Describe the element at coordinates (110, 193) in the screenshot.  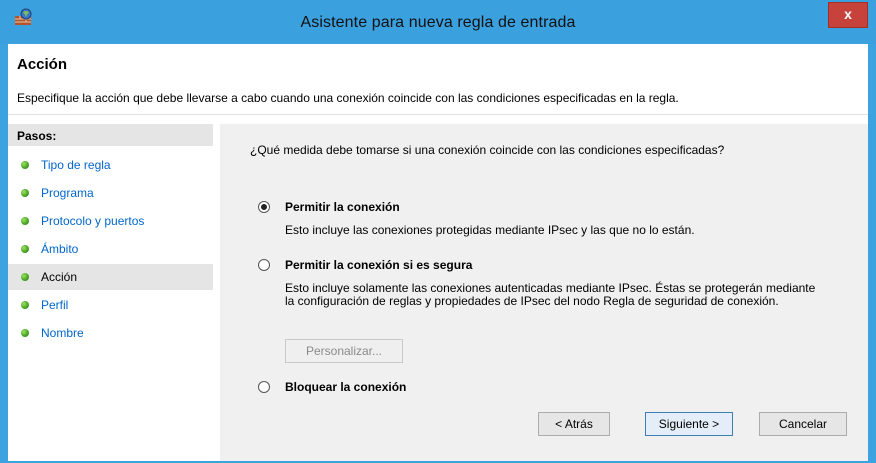
I see `step-programa: Programa` at that location.